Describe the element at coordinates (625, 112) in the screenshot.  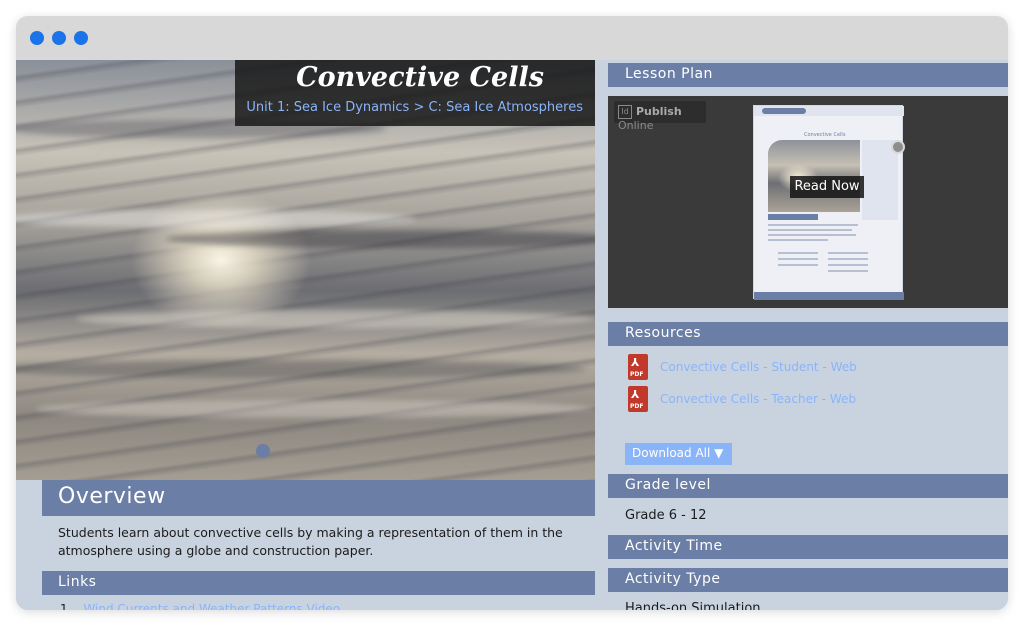
I see `indesign-icon: Id` at that location.